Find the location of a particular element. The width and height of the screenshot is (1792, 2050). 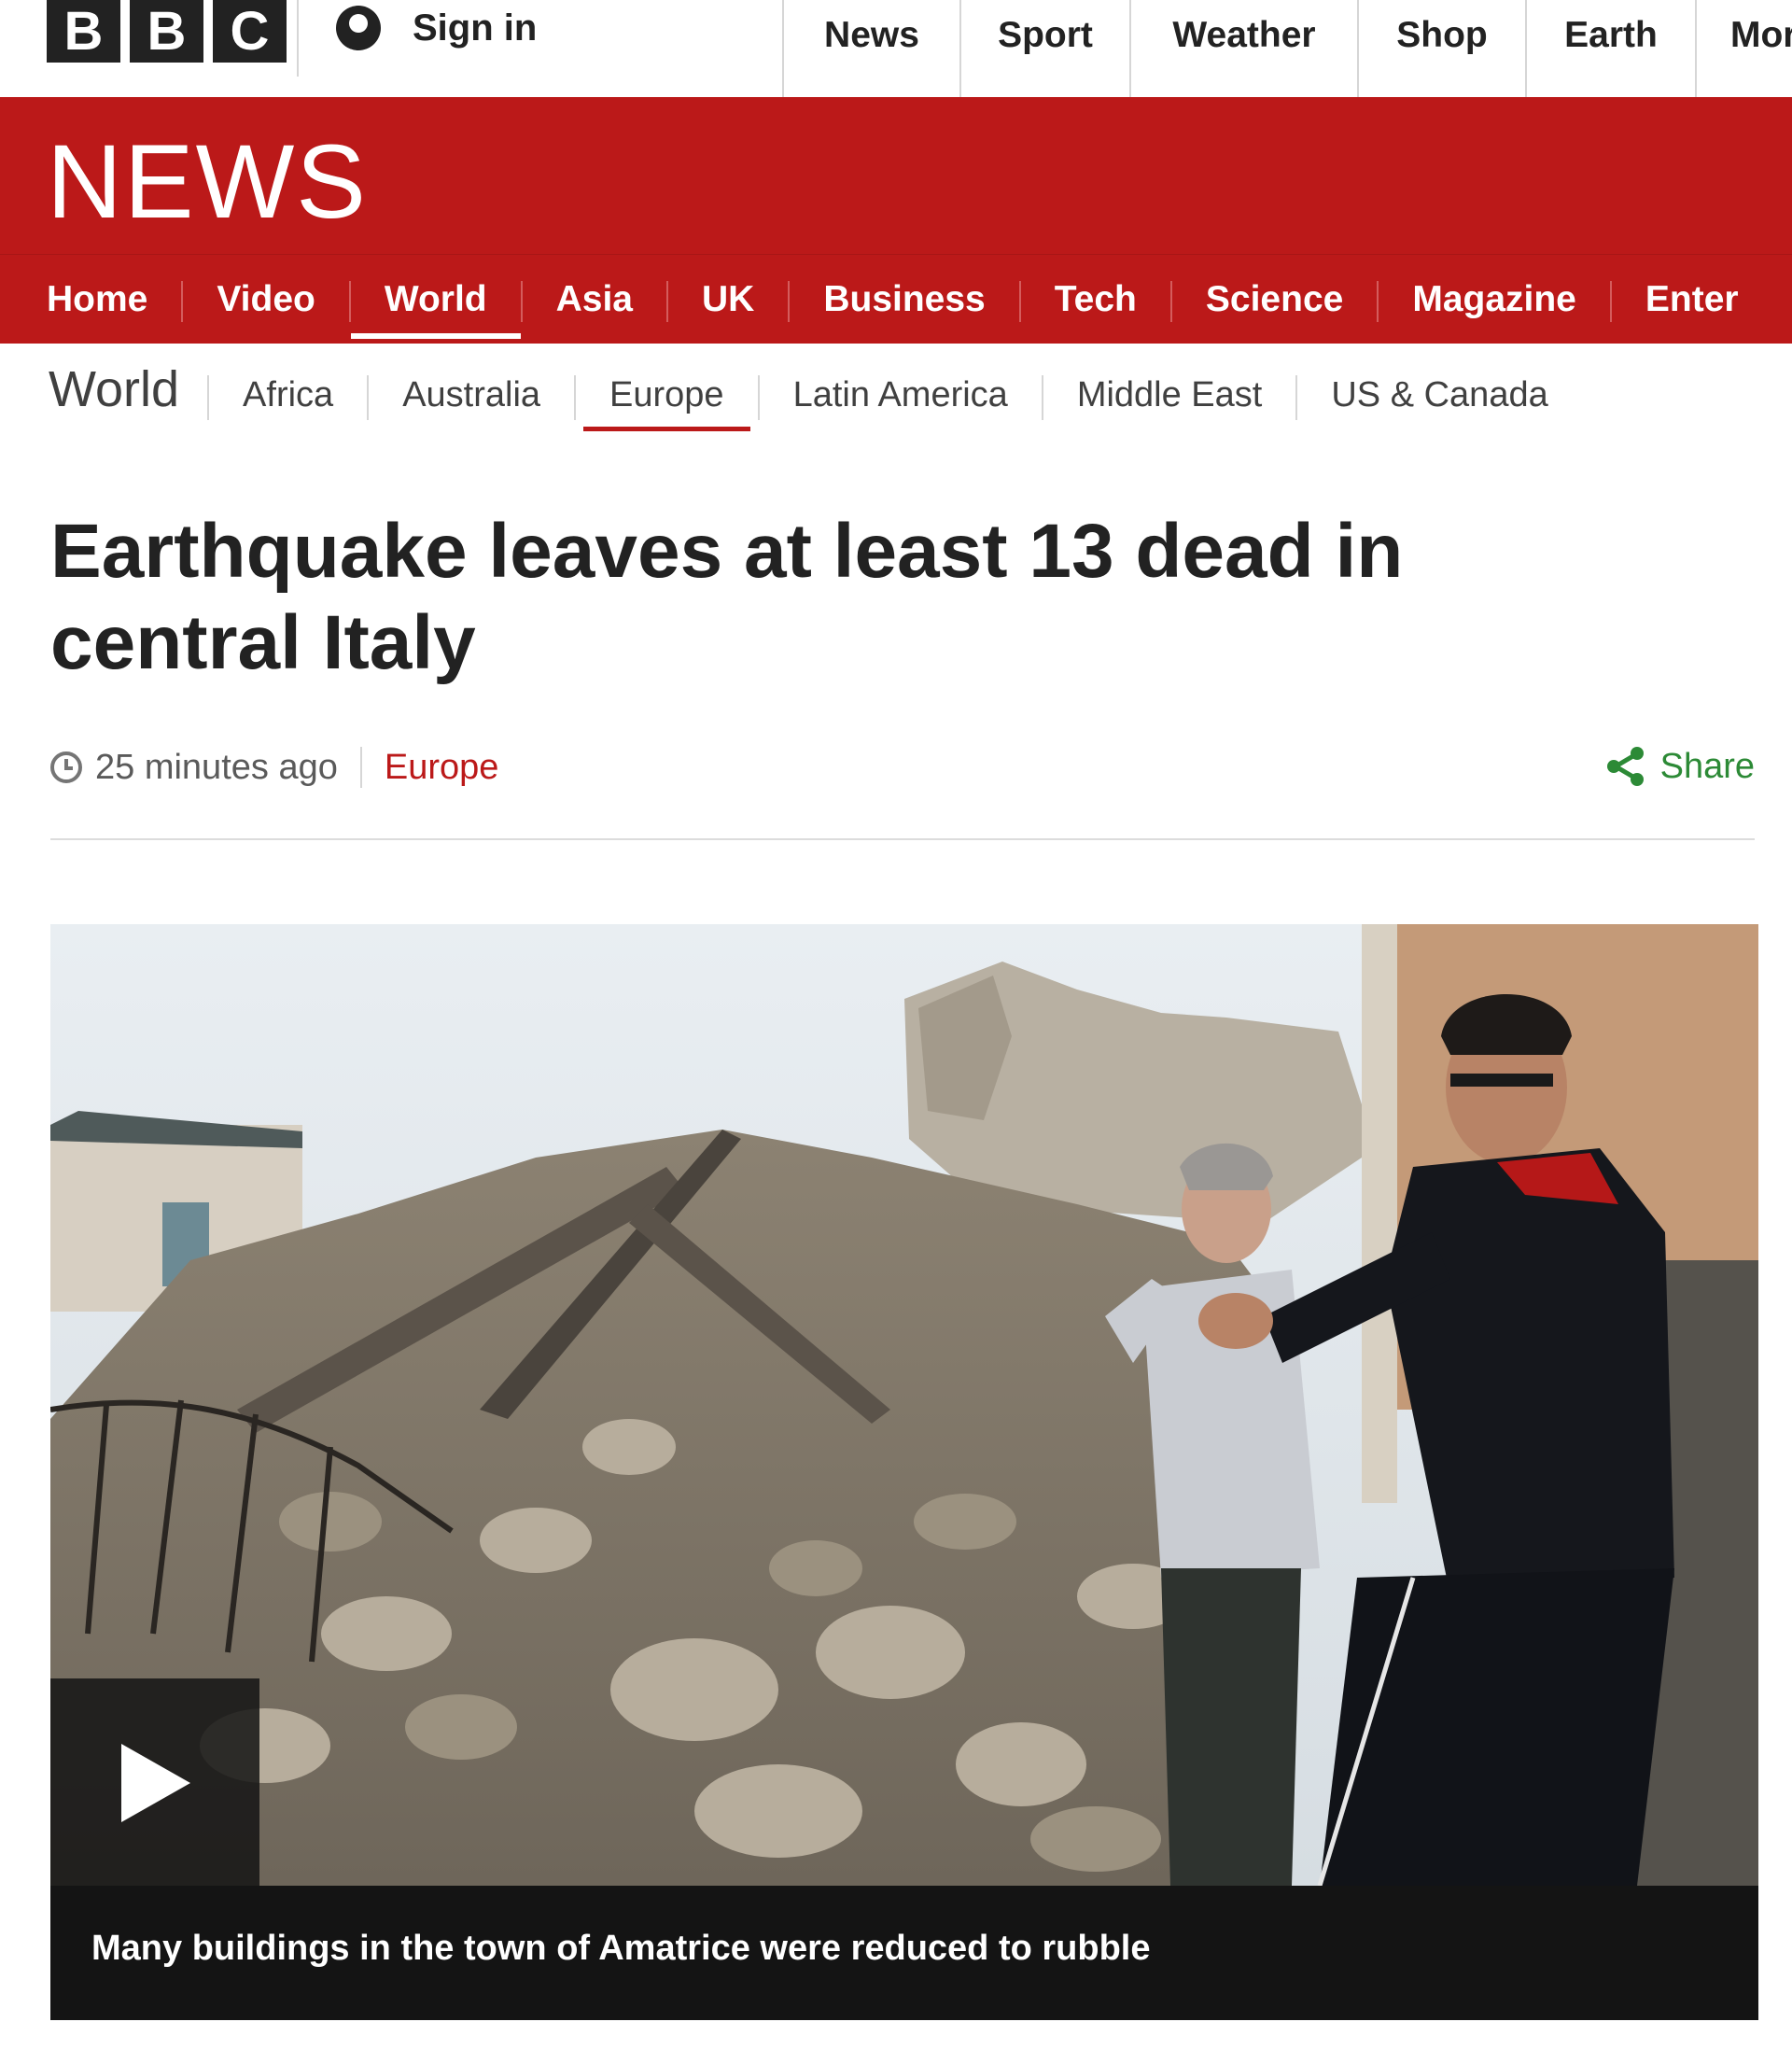

play-icon is located at coordinates (155, 1783).